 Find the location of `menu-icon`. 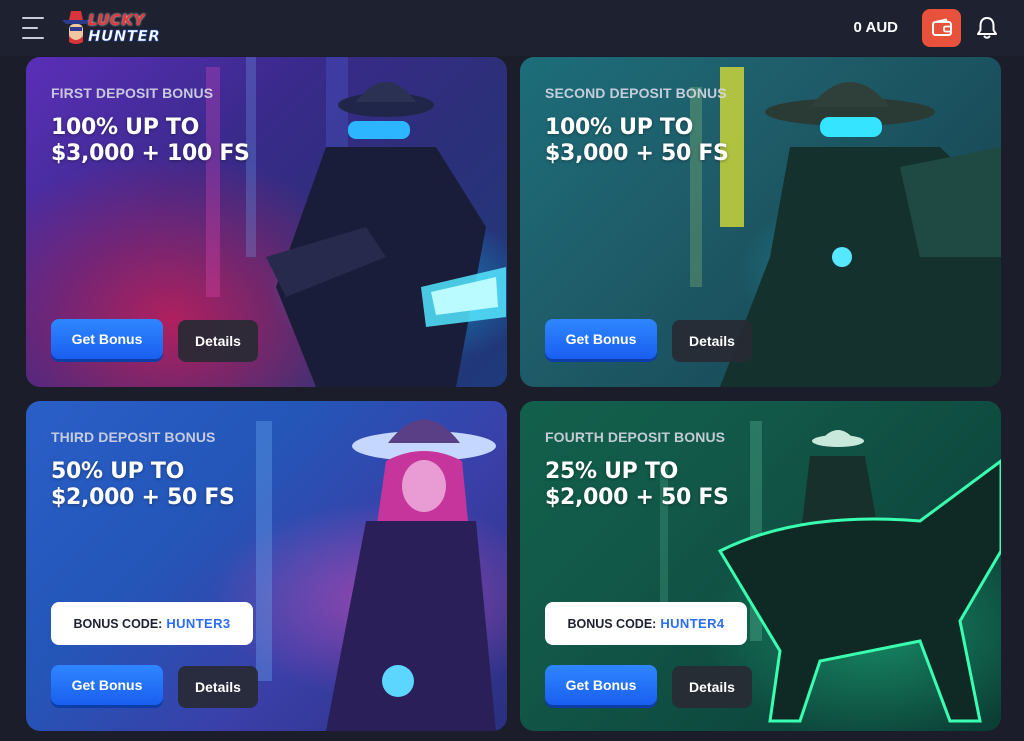

menu-icon is located at coordinates (36, 28).